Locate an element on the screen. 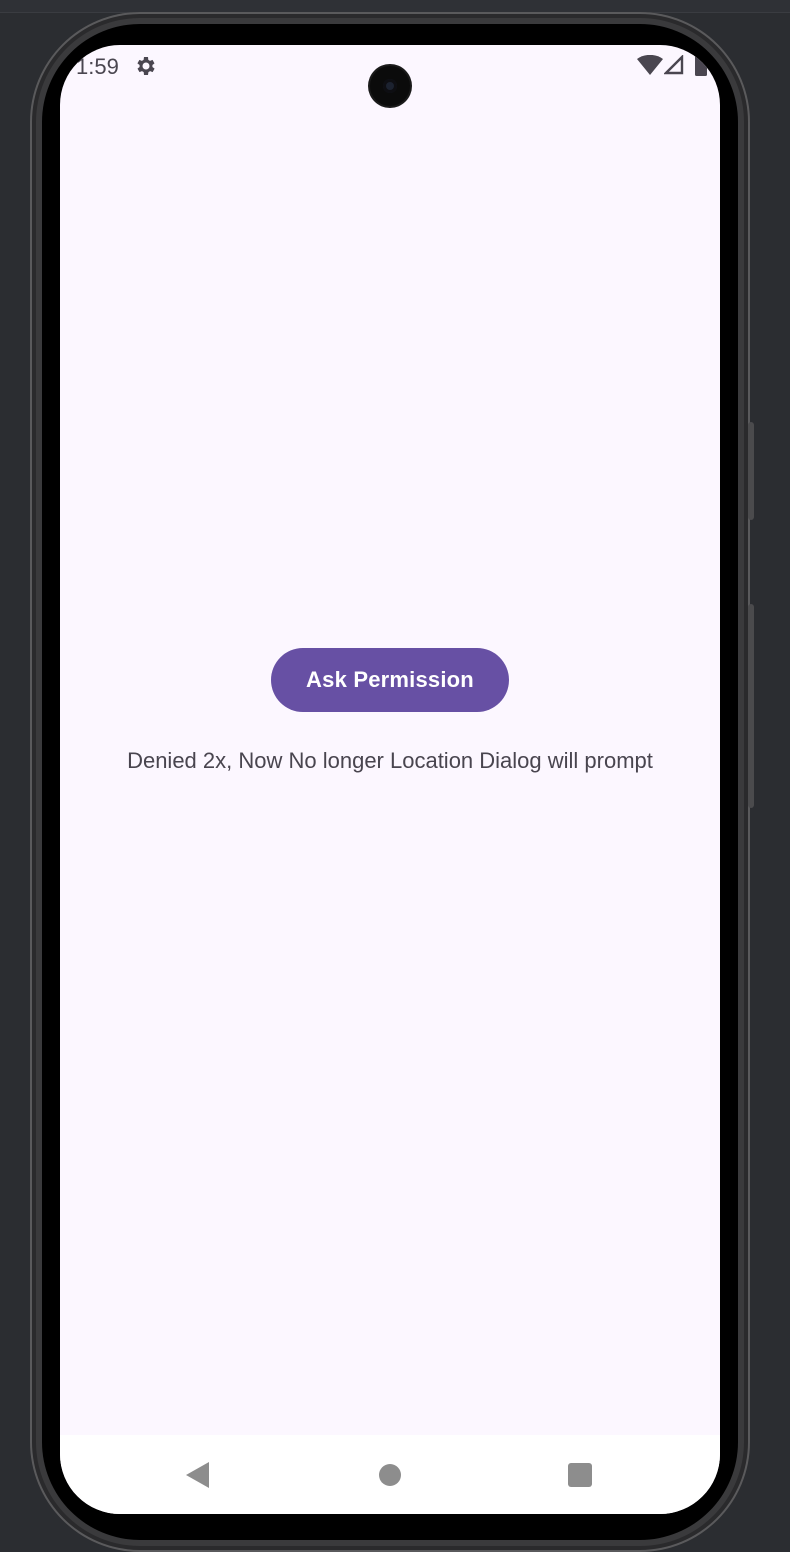  navigation-bar is located at coordinates (390, 1474).